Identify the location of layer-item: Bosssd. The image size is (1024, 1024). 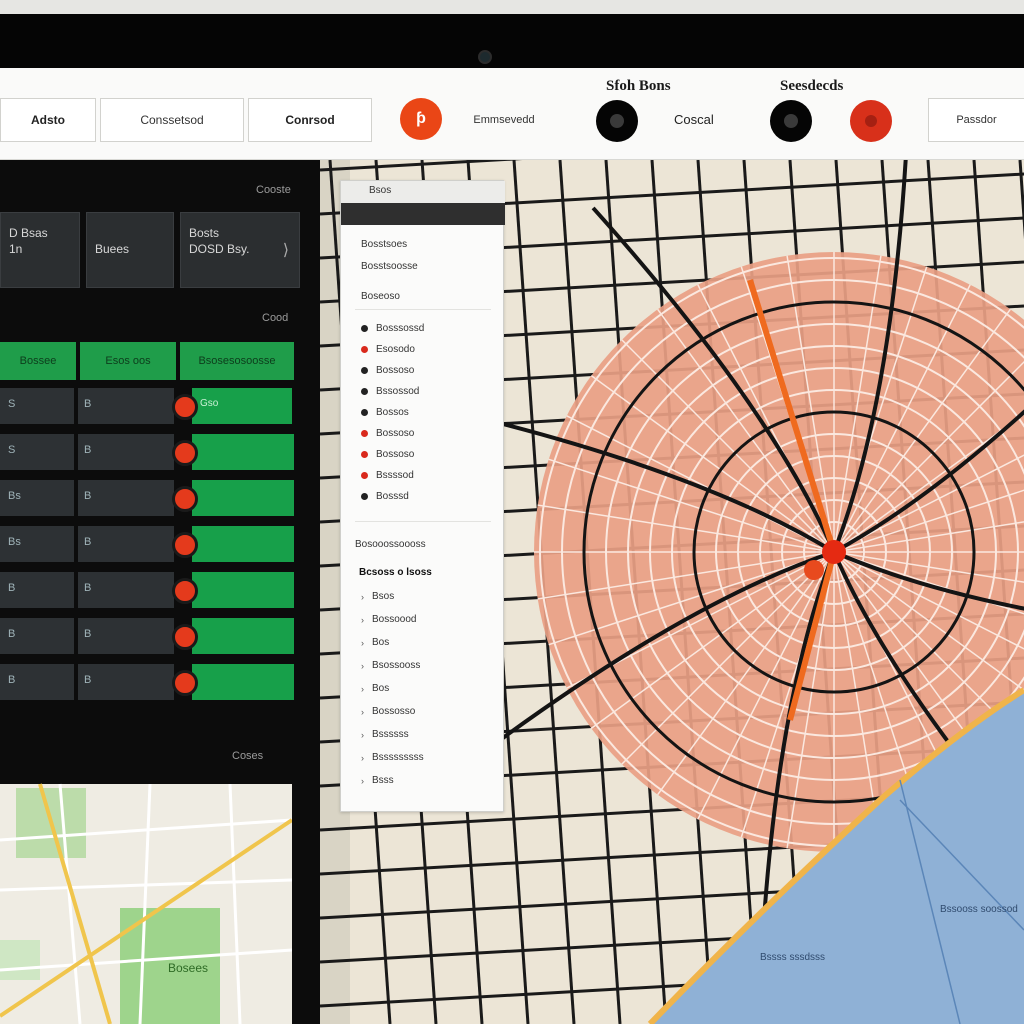
(385, 496).